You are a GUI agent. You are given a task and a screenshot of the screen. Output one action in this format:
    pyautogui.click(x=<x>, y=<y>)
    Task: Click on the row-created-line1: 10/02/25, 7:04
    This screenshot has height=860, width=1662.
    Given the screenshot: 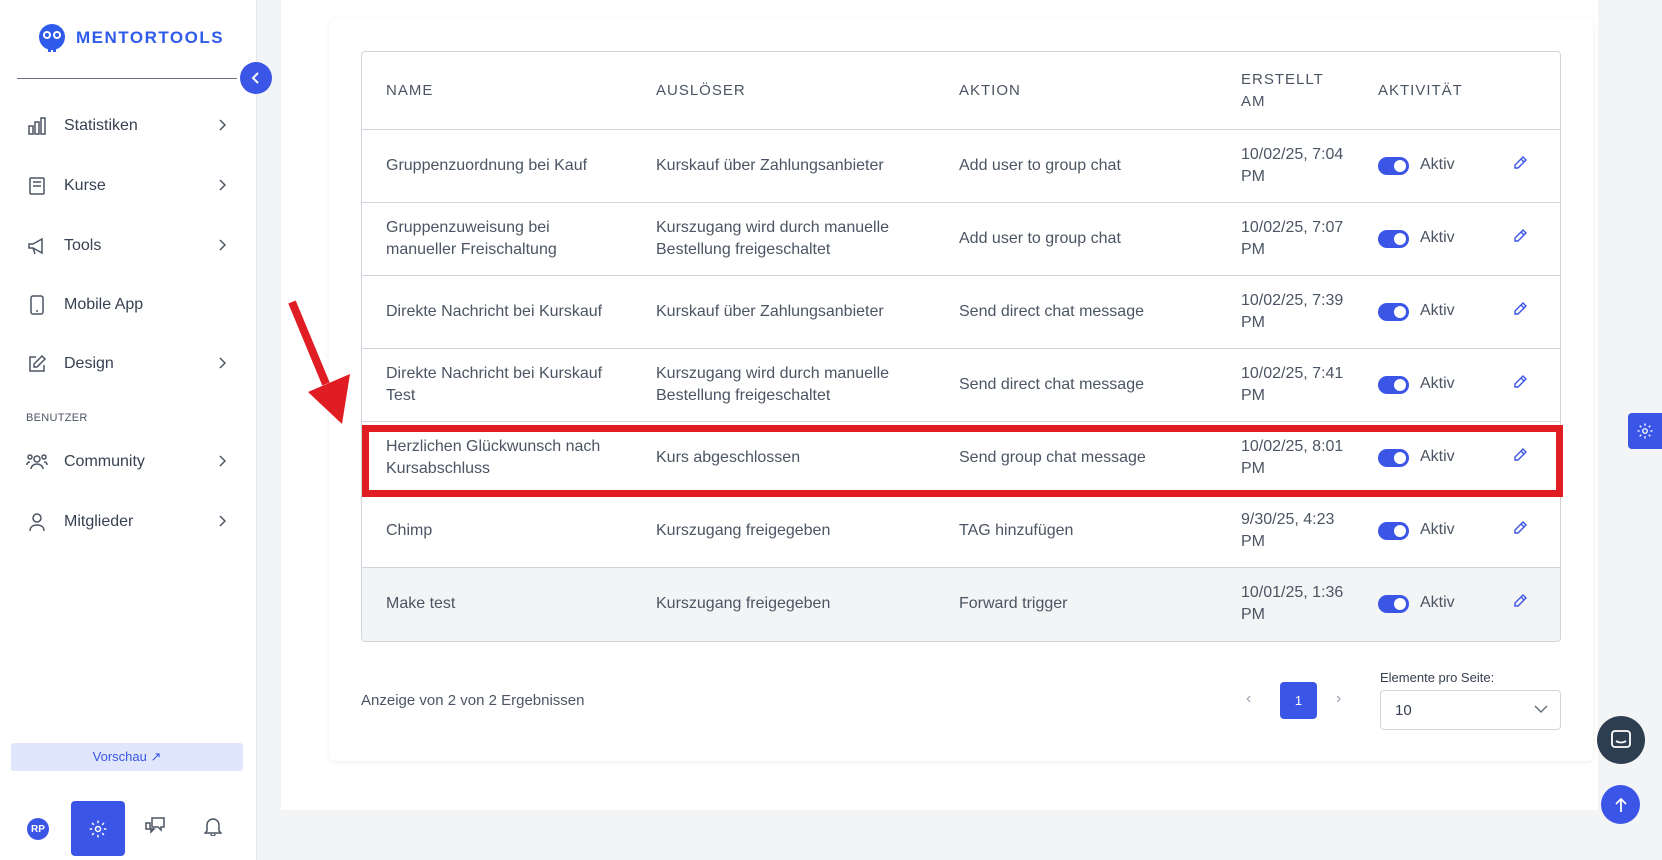 What is the action you would take?
    pyautogui.click(x=1292, y=154)
    